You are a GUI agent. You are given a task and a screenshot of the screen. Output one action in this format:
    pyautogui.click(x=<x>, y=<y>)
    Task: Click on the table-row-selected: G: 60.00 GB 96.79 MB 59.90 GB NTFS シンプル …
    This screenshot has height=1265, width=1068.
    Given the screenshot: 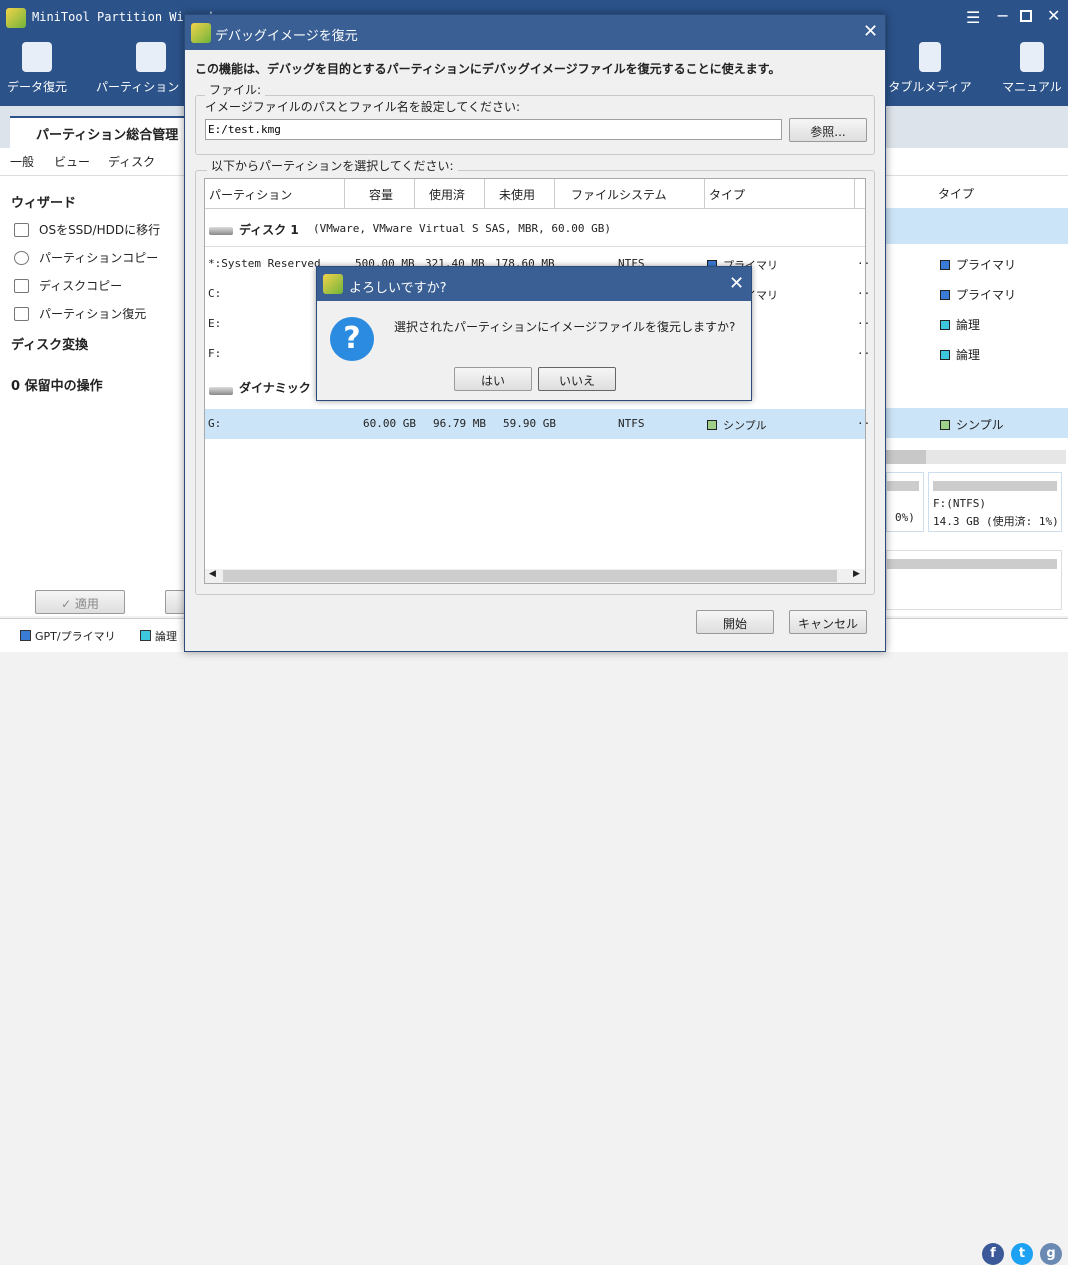 What is the action you would take?
    pyautogui.click(x=537, y=424)
    